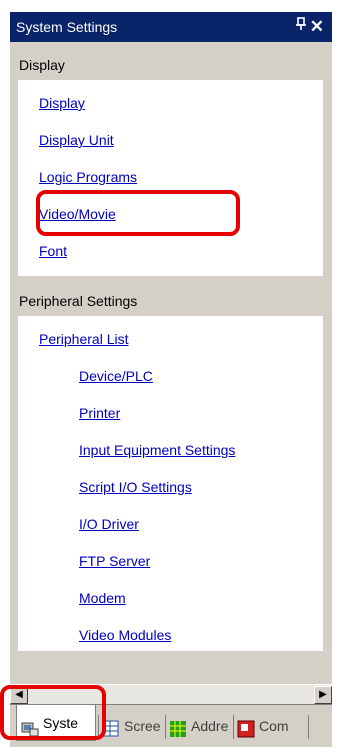 This screenshot has width=341, height=751. Describe the element at coordinates (99, 413) in the screenshot. I see `link-printer: Printer` at that location.